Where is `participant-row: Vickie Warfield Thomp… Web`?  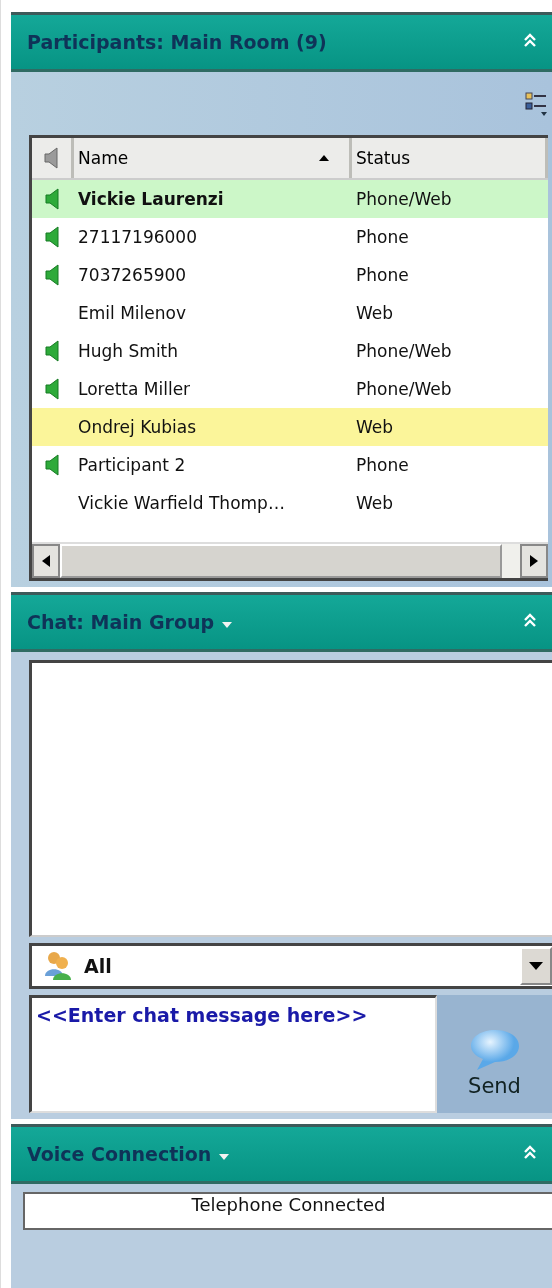
participant-row: Vickie Warfield Thomp… Web is located at coordinates (290, 503).